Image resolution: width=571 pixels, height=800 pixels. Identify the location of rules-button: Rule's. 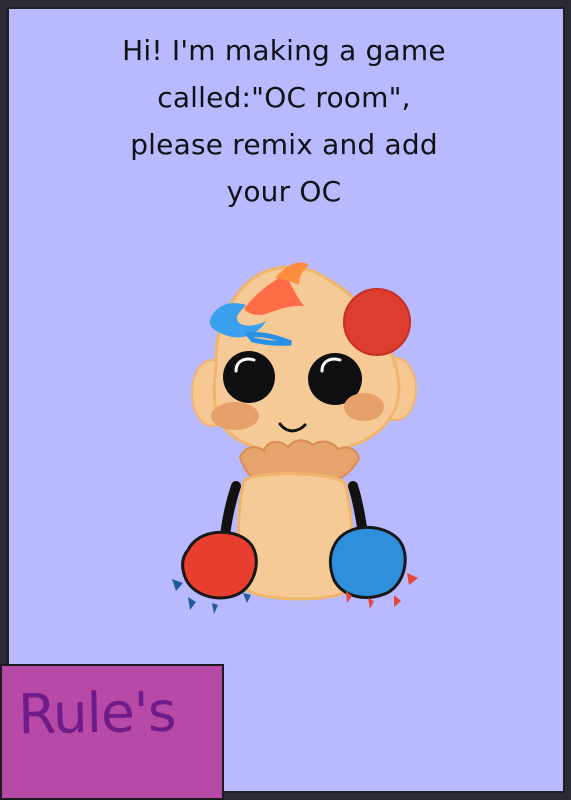
(112, 732).